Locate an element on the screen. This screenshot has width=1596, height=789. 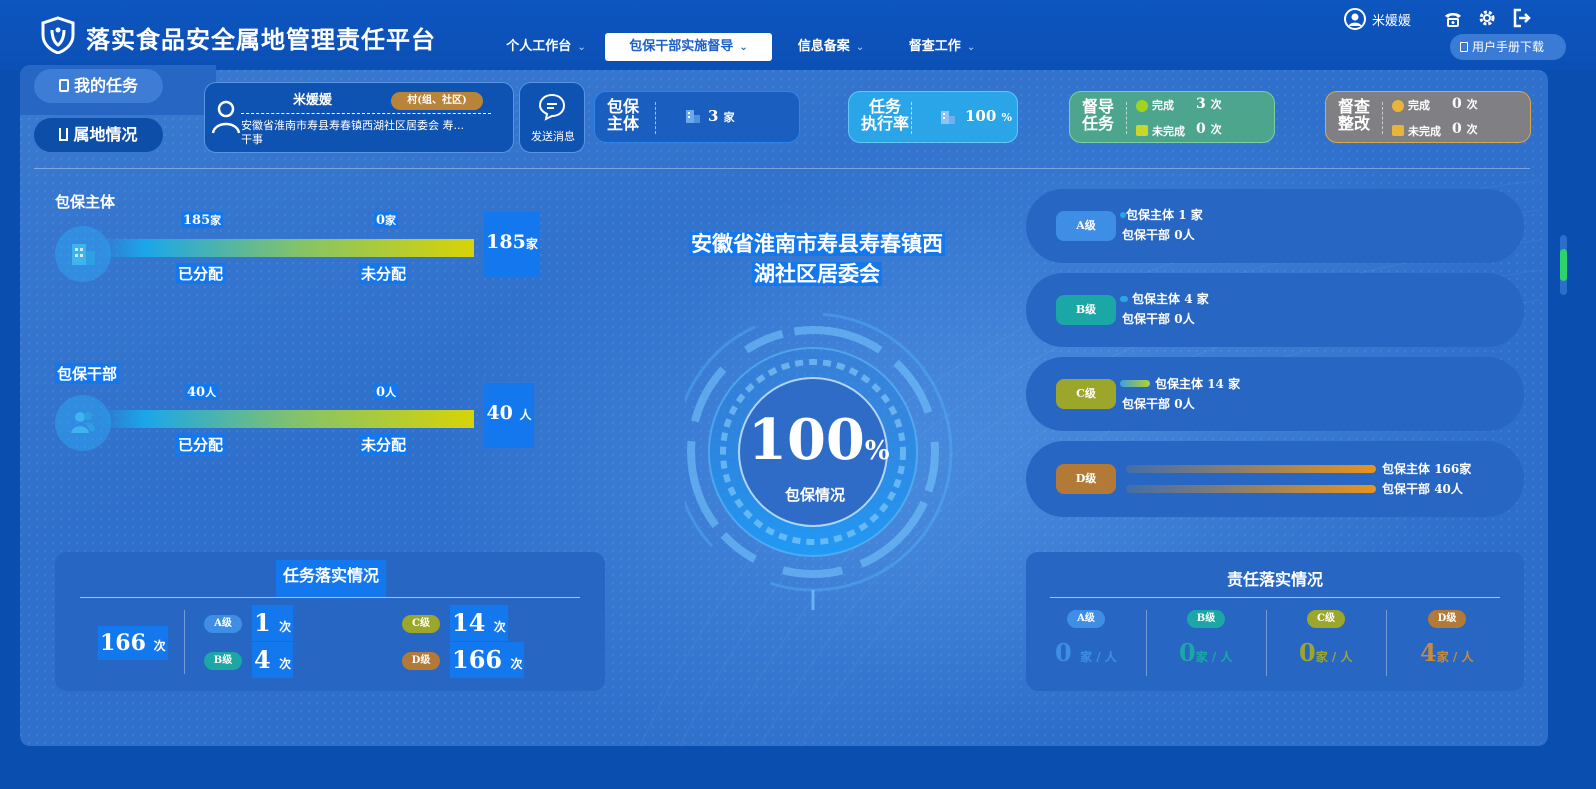
user-name: 米媛媛 is located at coordinates (1391, 19).